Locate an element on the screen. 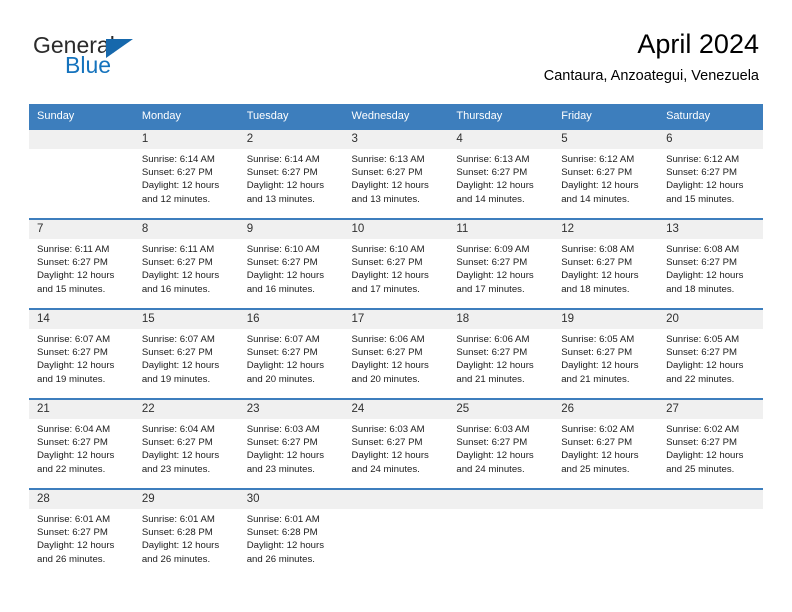  sunrise-time: Sunrise: 6:14 AM is located at coordinates (178, 159).